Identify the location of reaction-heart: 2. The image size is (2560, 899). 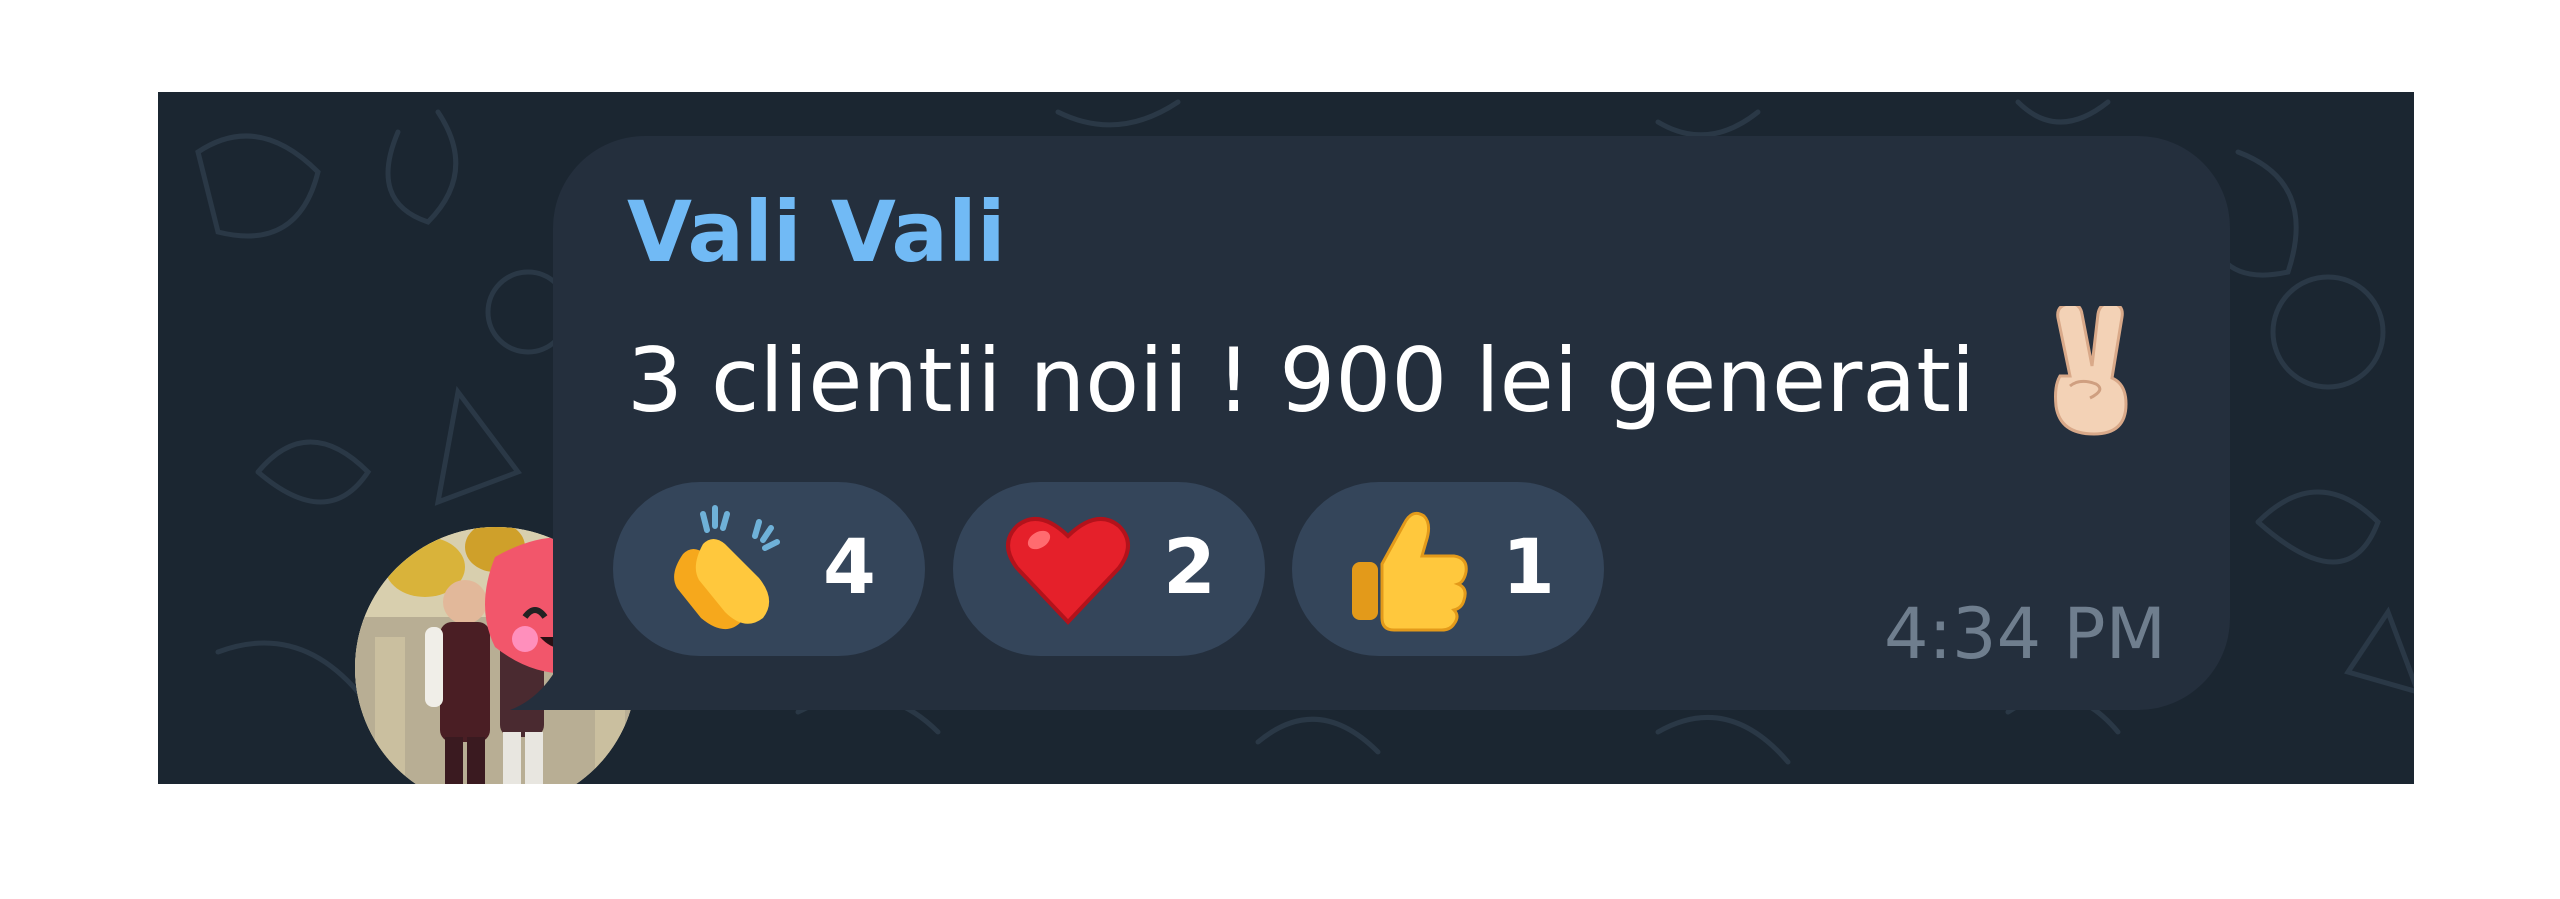
(1109, 569).